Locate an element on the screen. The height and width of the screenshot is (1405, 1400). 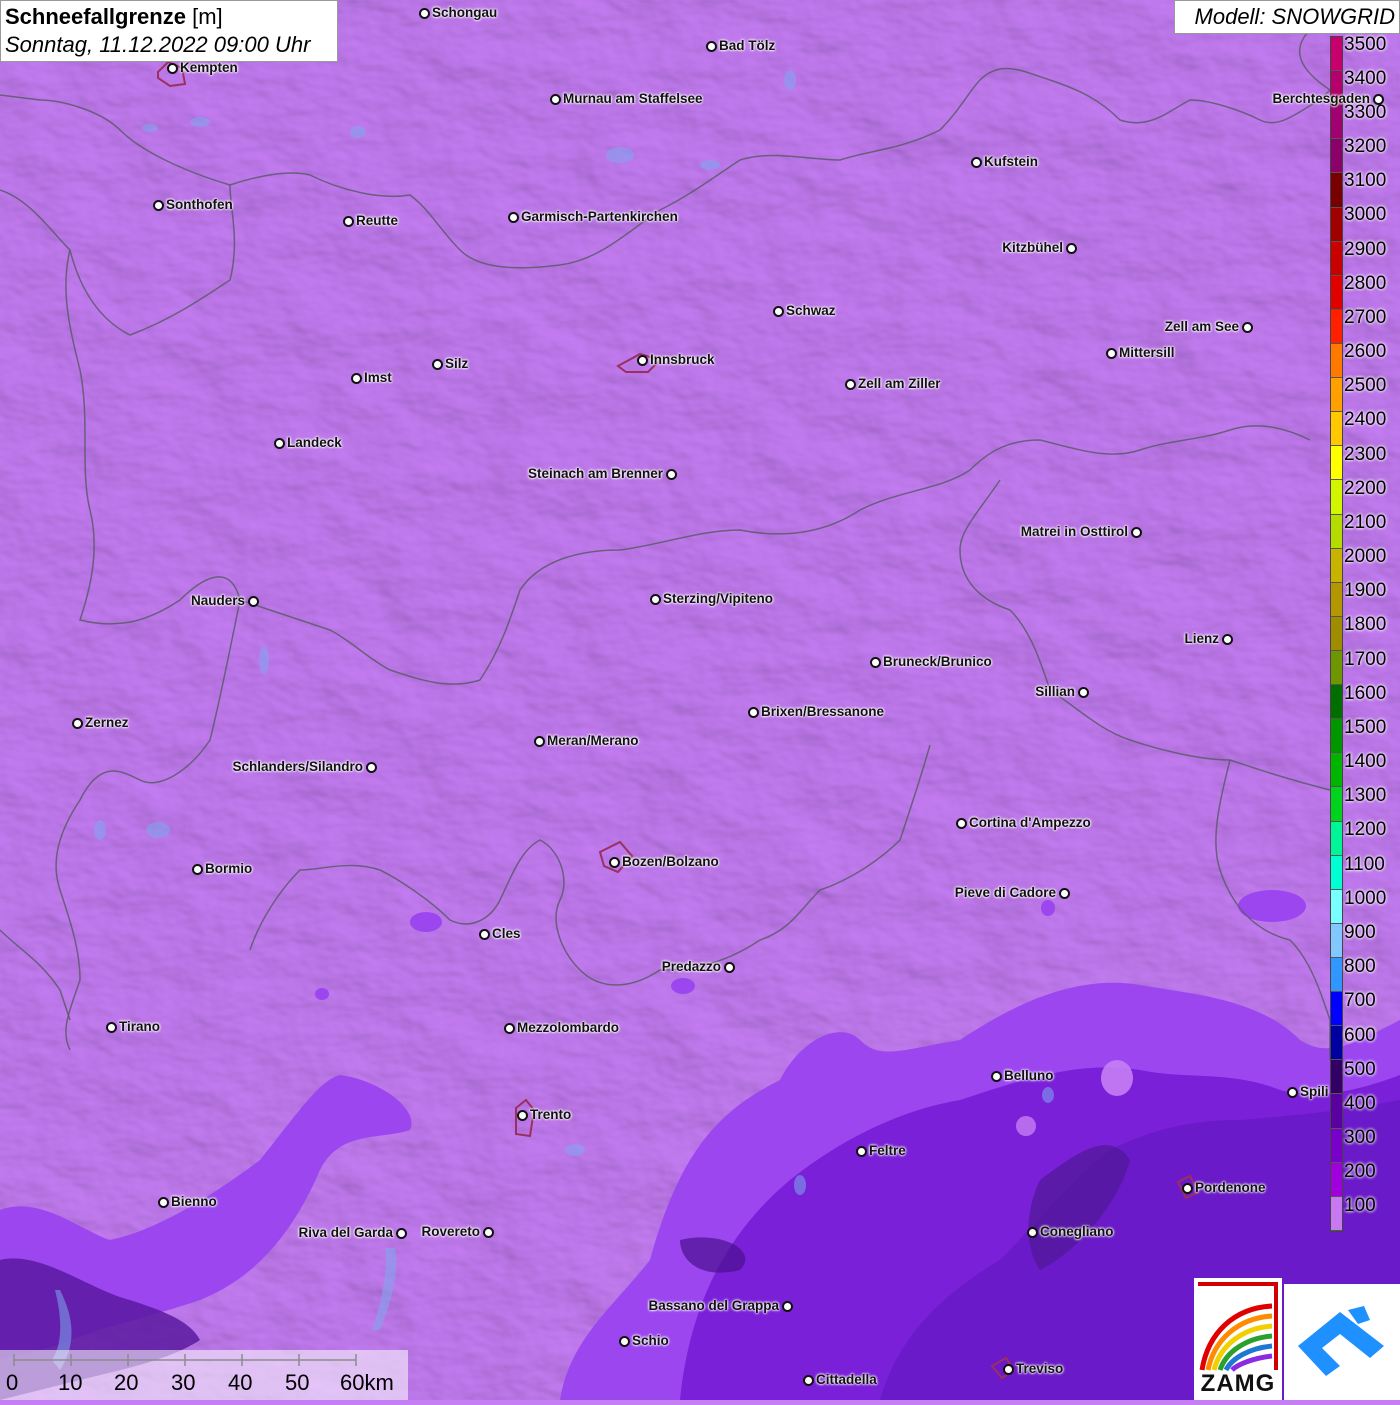
scale-label: 50 is located at coordinates (297, 1382).